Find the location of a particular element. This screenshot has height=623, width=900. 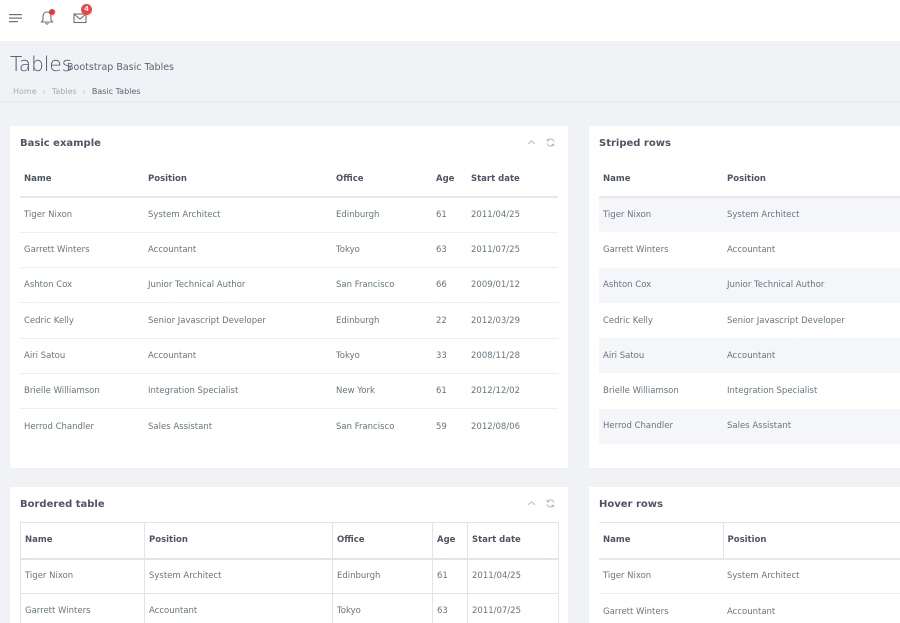

table-cell: 59 is located at coordinates (449, 426).